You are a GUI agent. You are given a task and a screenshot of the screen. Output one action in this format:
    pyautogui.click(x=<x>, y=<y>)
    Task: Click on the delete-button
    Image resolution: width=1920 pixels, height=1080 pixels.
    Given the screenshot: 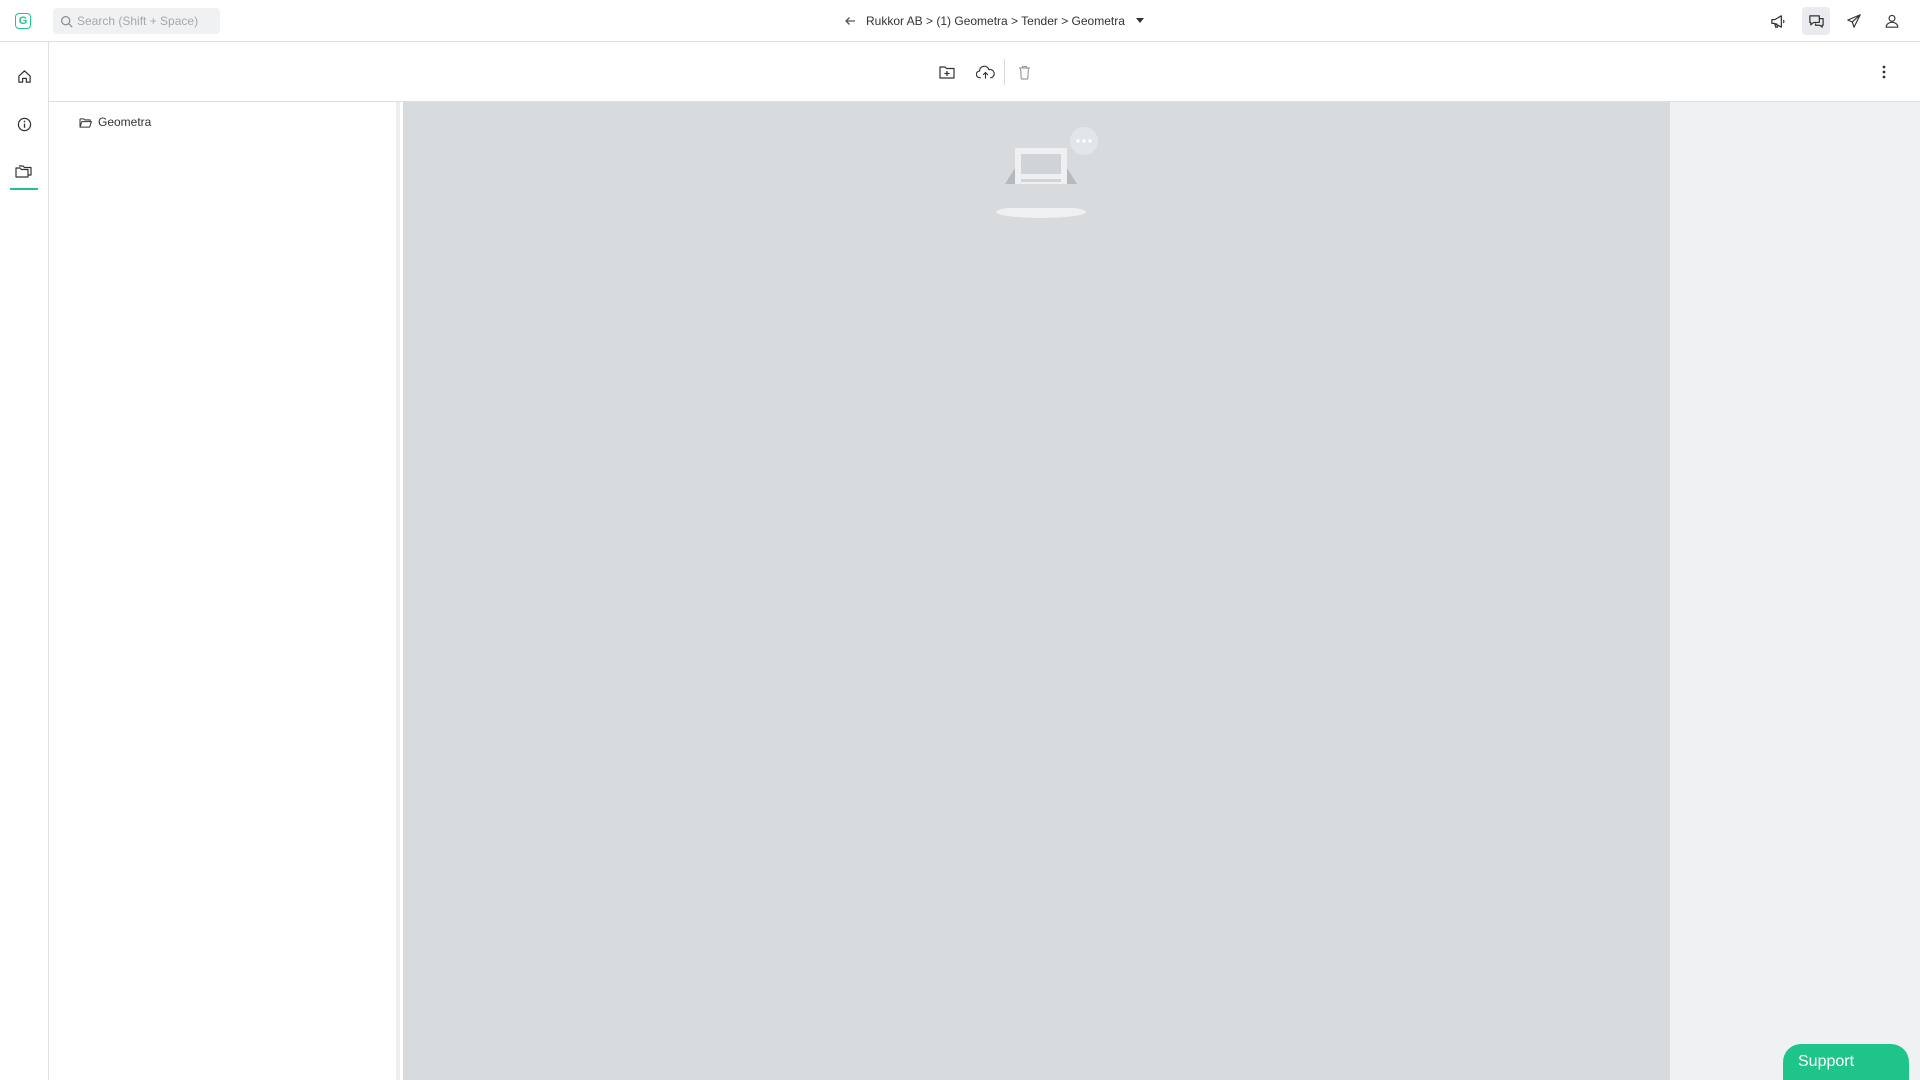 What is the action you would take?
    pyautogui.click(x=1024, y=72)
    